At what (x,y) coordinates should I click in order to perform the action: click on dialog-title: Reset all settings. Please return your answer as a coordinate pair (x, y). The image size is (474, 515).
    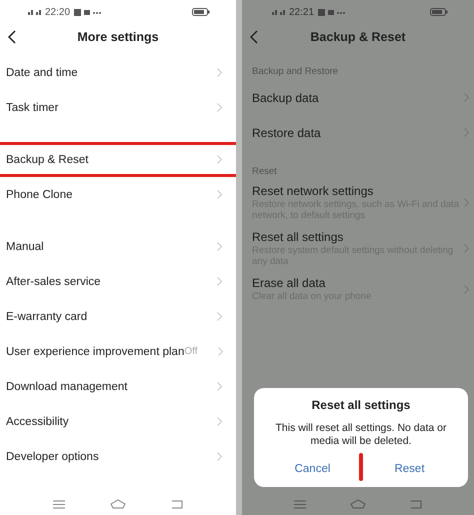
    Looking at the image, I should click on (361, 405).